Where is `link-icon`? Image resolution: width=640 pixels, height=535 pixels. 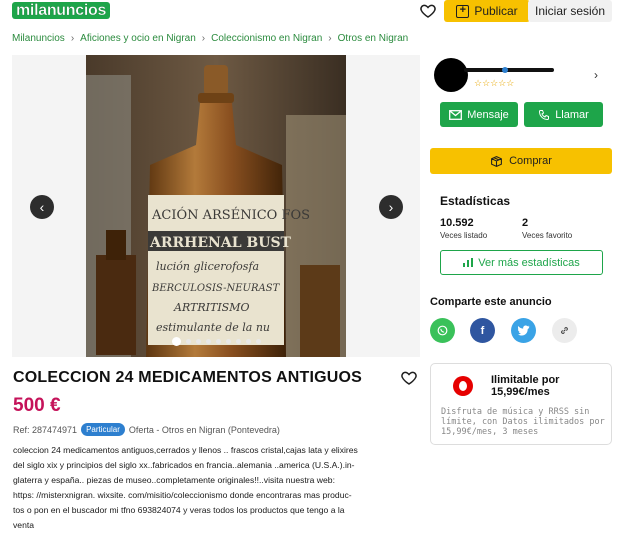
link-icon is located at coordinates (564, 330).